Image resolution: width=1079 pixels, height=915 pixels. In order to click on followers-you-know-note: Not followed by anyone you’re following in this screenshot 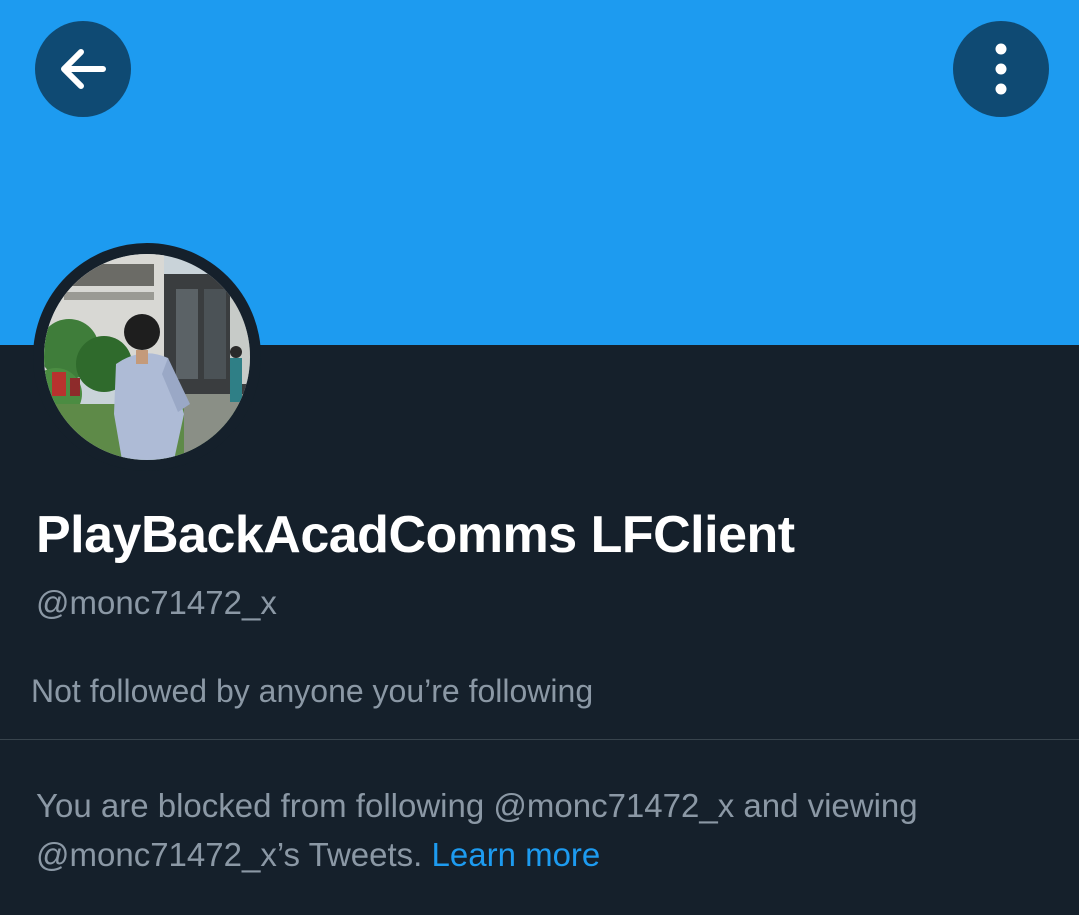, I will do `click(312, 691)`.